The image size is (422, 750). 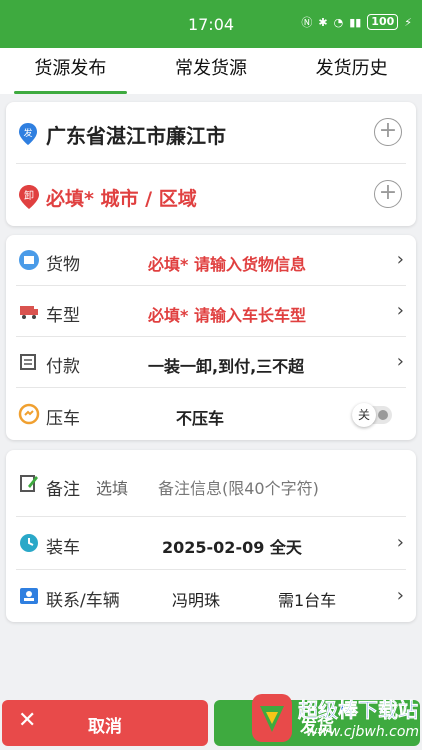 What do you see at coordinates (226, 366) in the screenshot?
I see `payment-value: 一装一卸,到付,三不超` at bounding box center [226, 366].